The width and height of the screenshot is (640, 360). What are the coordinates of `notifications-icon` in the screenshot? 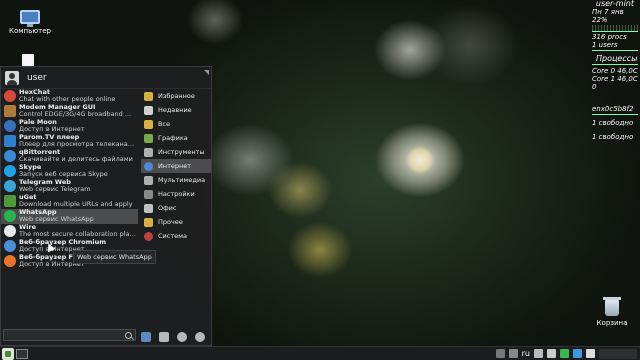 It's located at (513, 353).